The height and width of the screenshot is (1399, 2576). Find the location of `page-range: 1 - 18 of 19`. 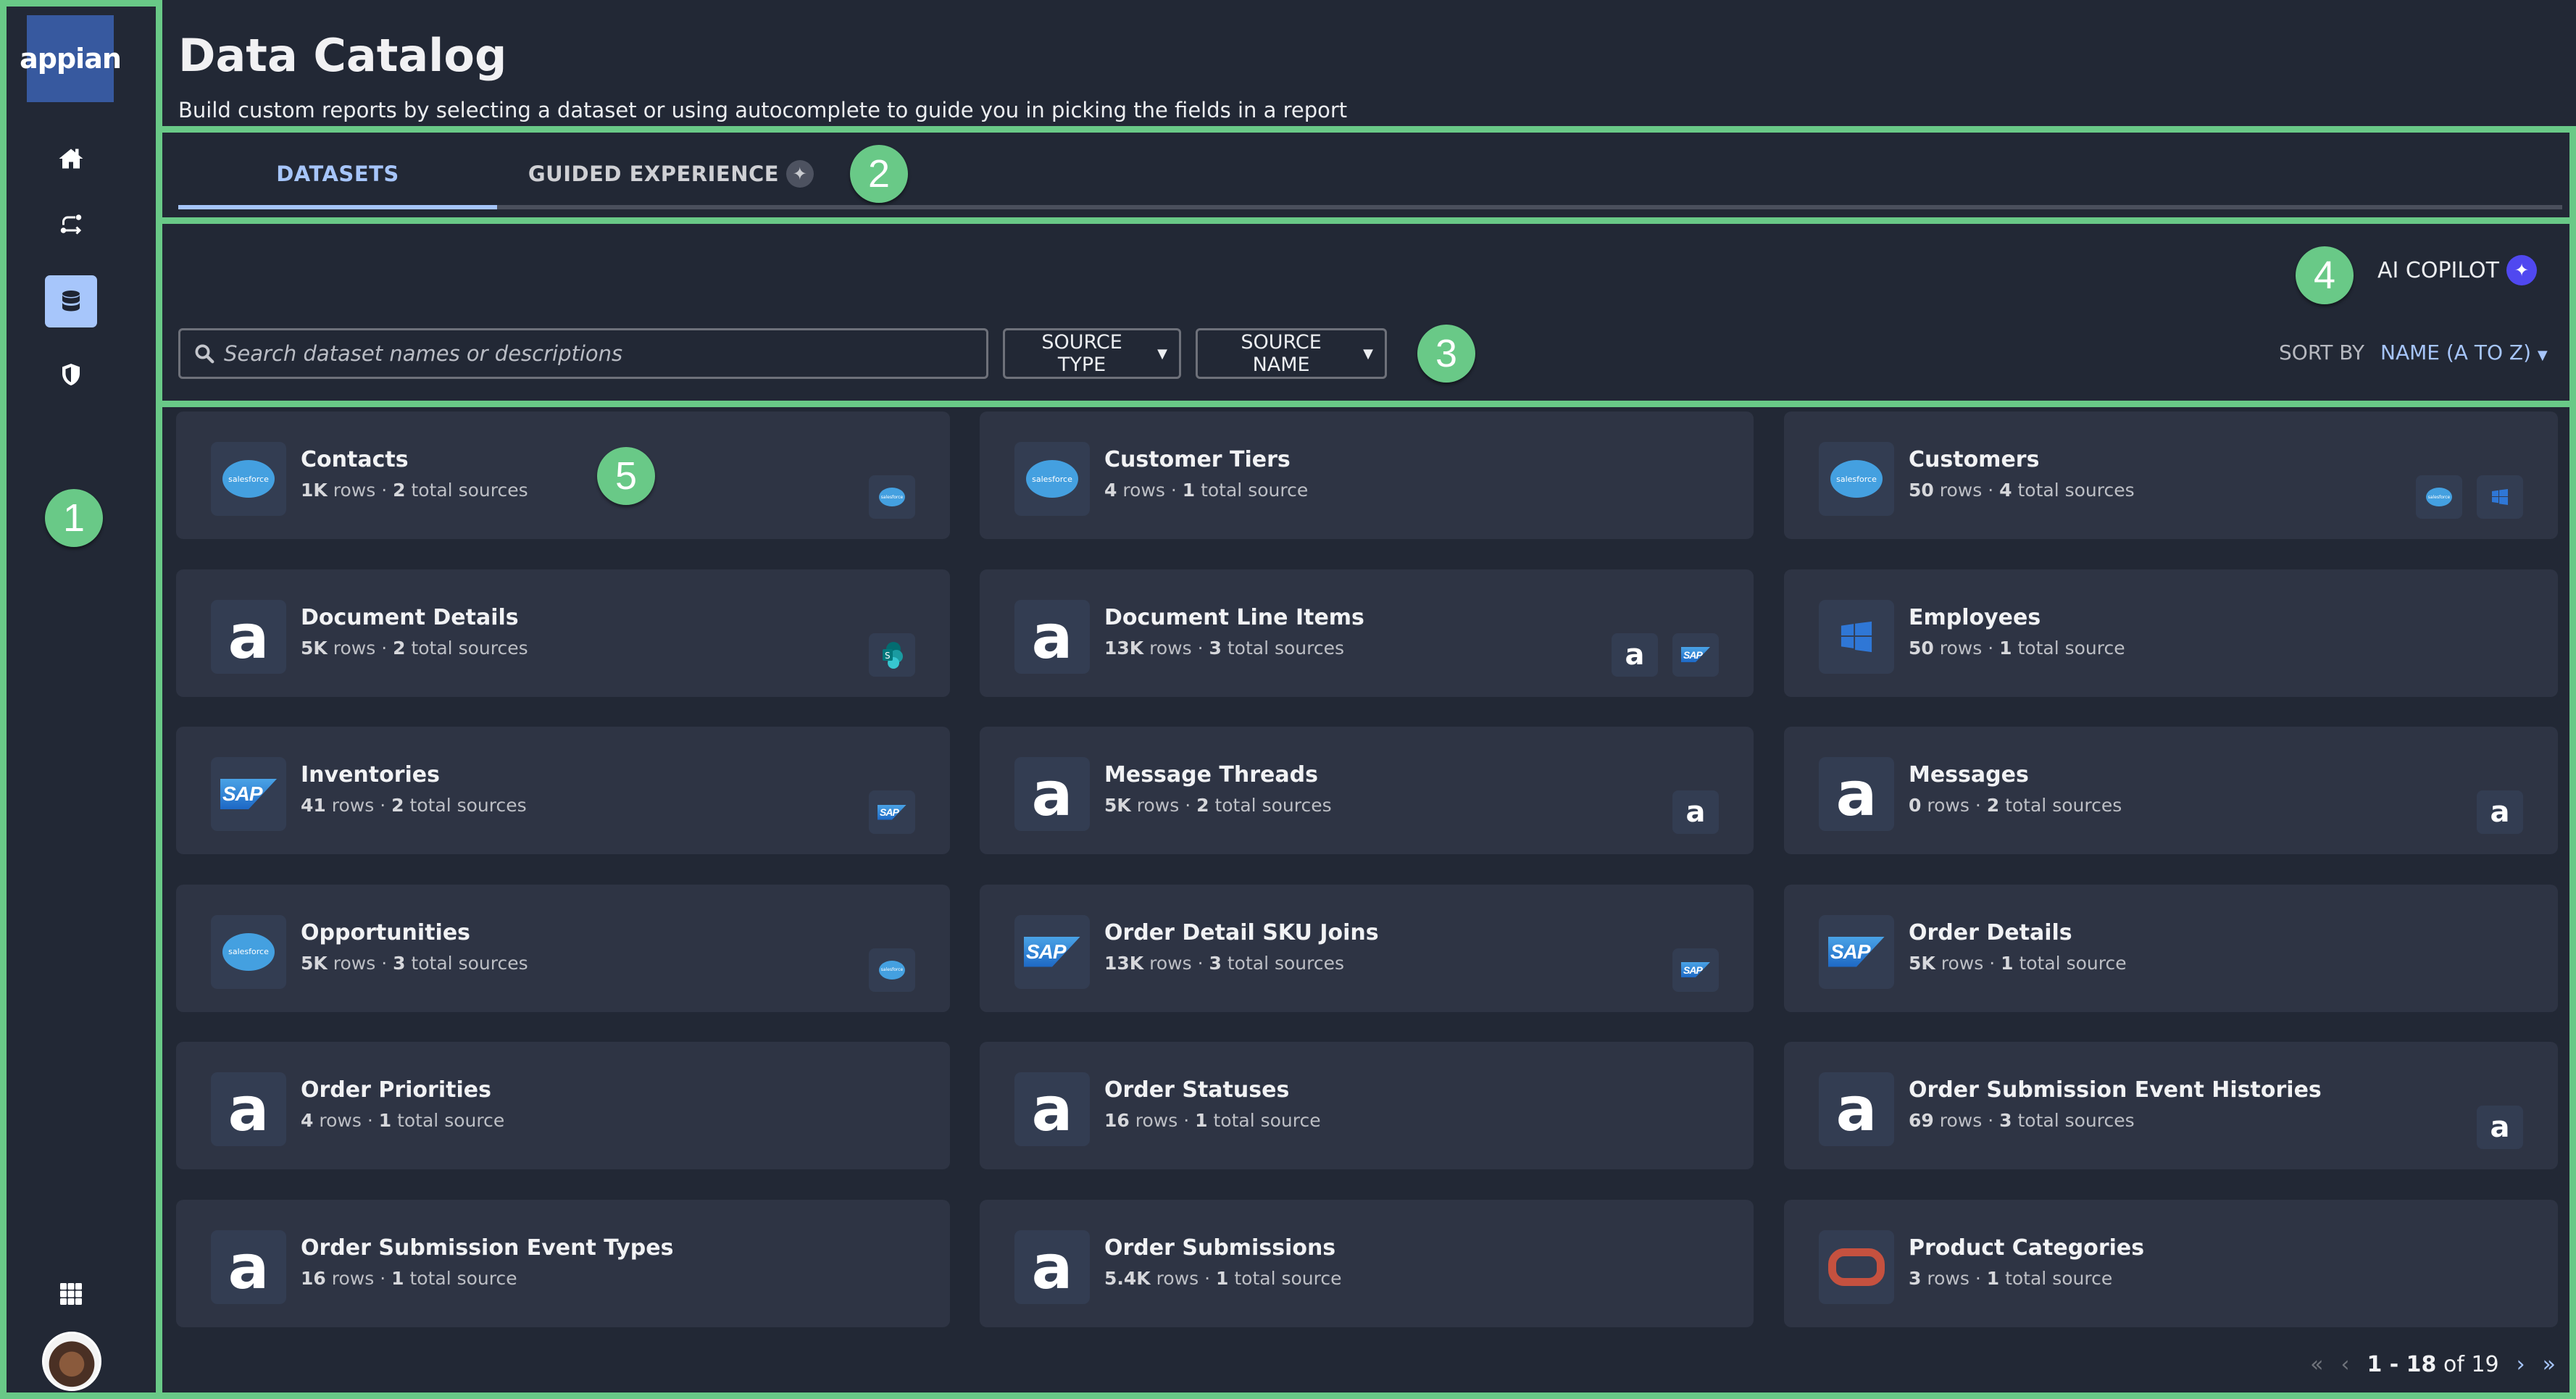

page-range: 1 - 18 of 19 is located at coordinates (2433, 1365).